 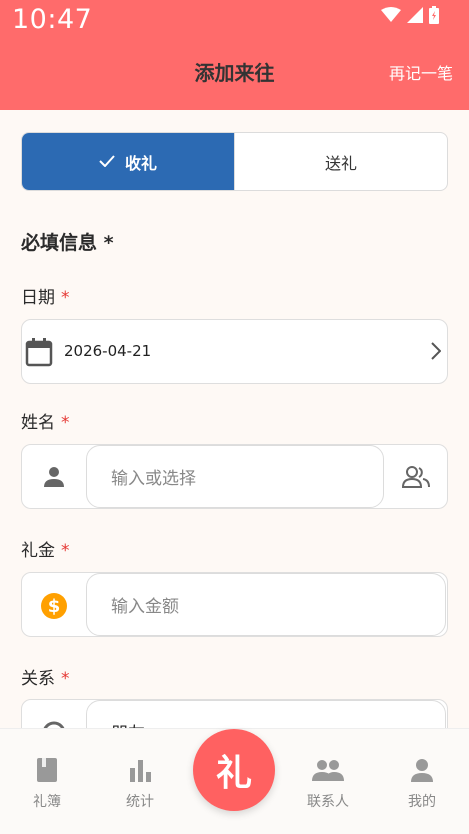 I want to click on relation-field: 朋友, so click(x=234, y=713).